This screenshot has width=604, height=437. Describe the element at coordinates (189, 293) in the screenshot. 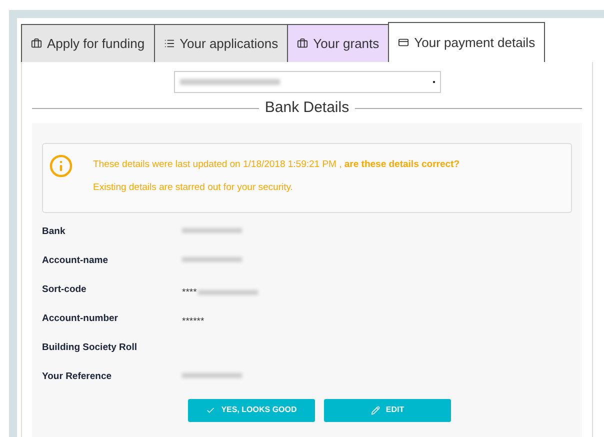

I see `field-value: ****` at that location.